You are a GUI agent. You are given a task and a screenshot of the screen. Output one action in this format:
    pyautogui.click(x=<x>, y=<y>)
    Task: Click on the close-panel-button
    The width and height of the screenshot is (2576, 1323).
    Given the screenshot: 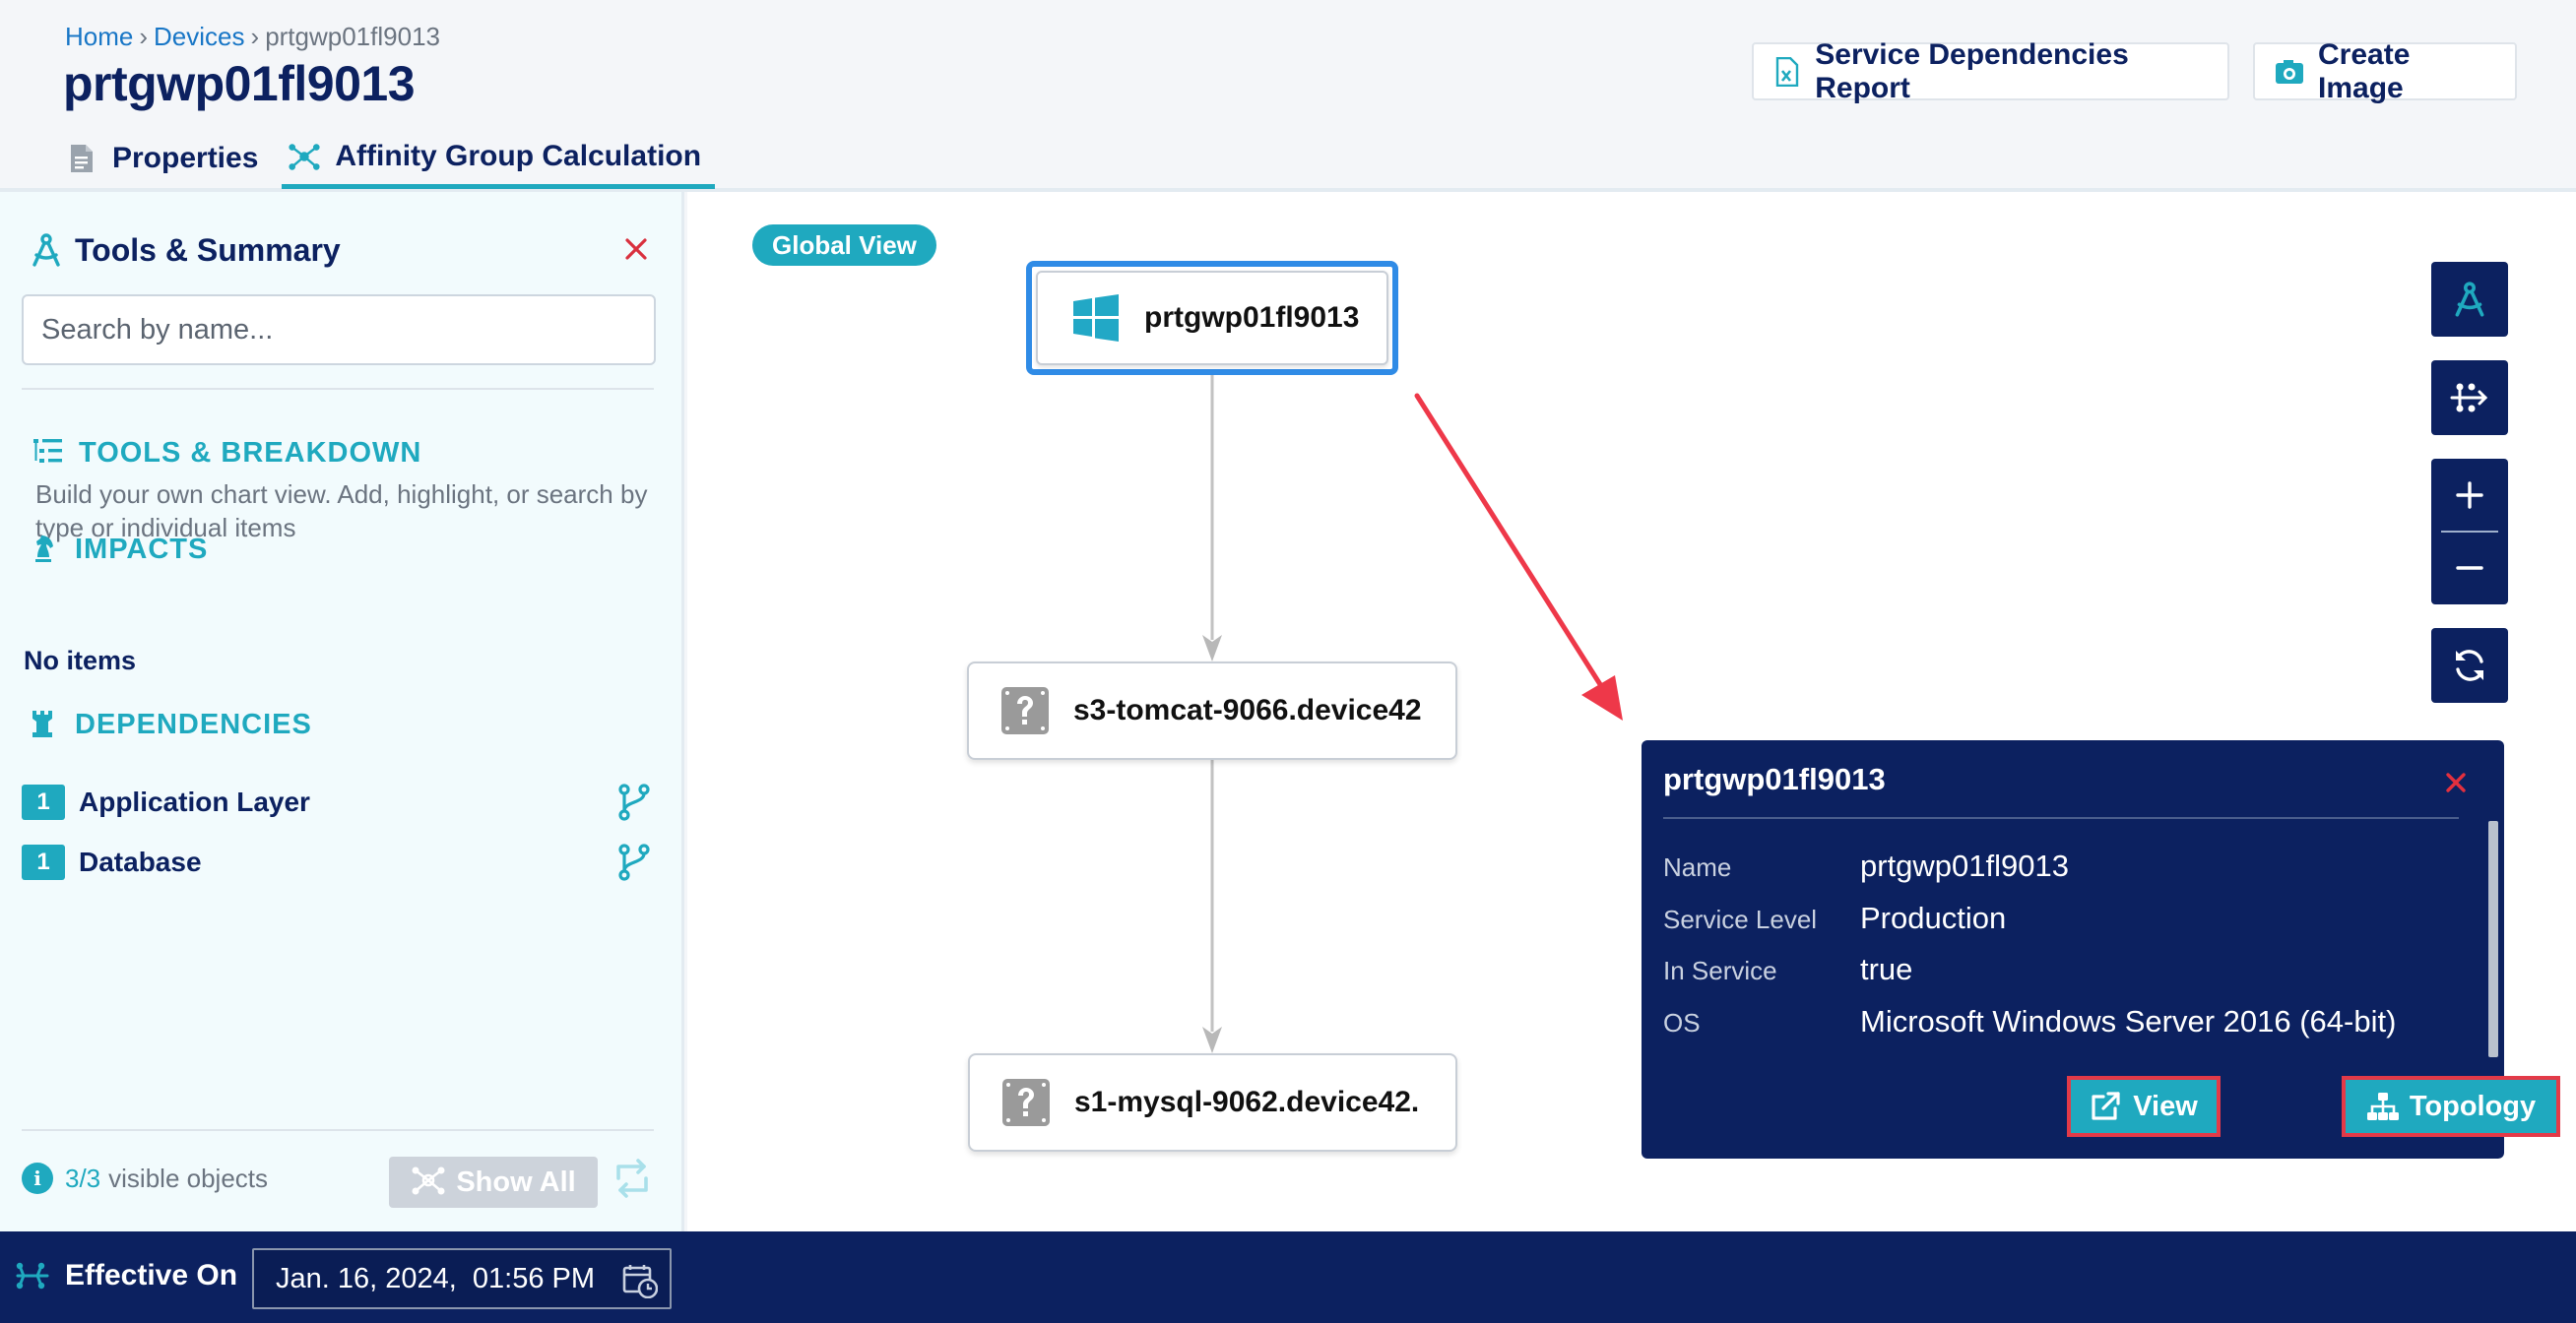 What is the action you would take?
    pyautogui.click(x=636, y=249)
    